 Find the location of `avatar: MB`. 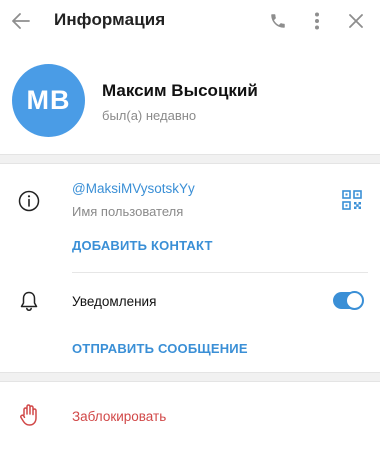

avatar: MB is located at coordinates (48, 100).